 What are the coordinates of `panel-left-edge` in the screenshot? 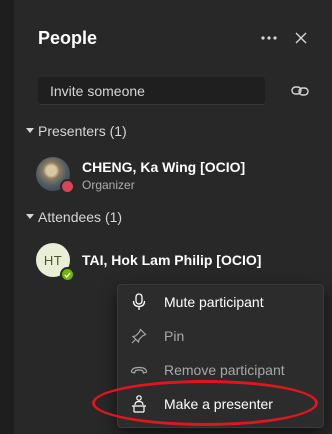 It's located at (7, 217).